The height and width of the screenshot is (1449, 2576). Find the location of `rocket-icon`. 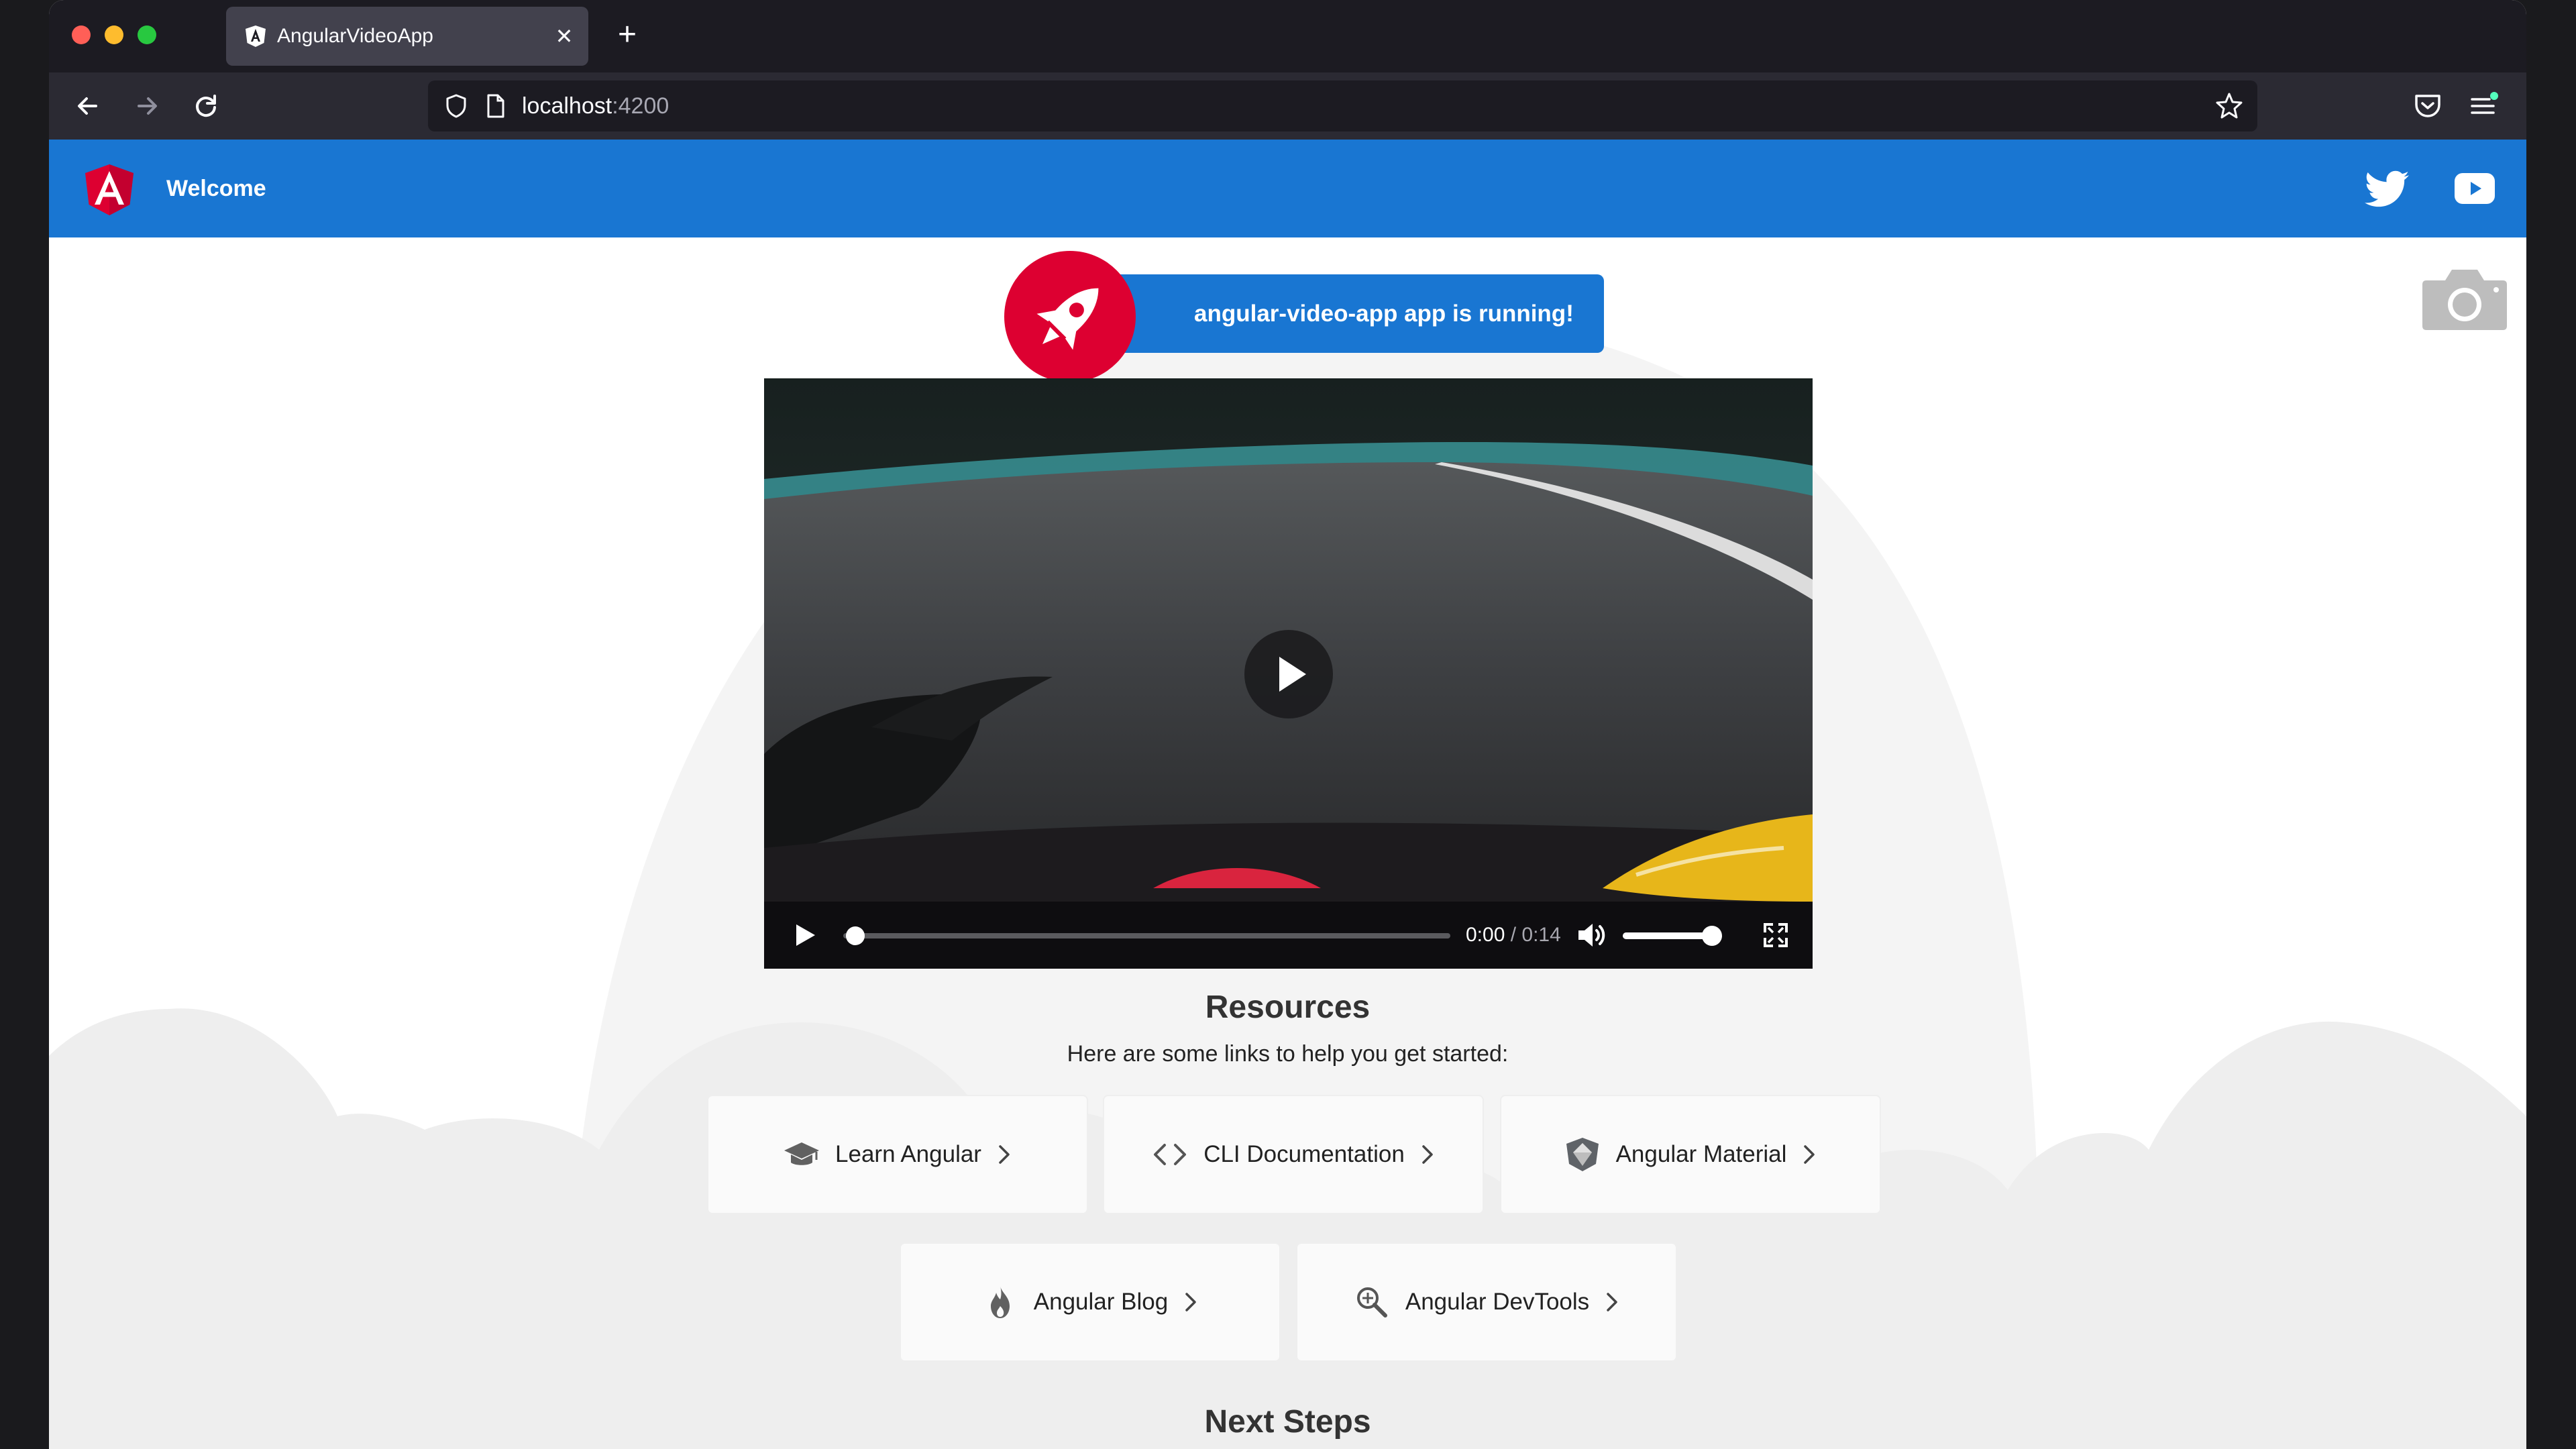

rocket-icon is located at coordinates (1067, 319).